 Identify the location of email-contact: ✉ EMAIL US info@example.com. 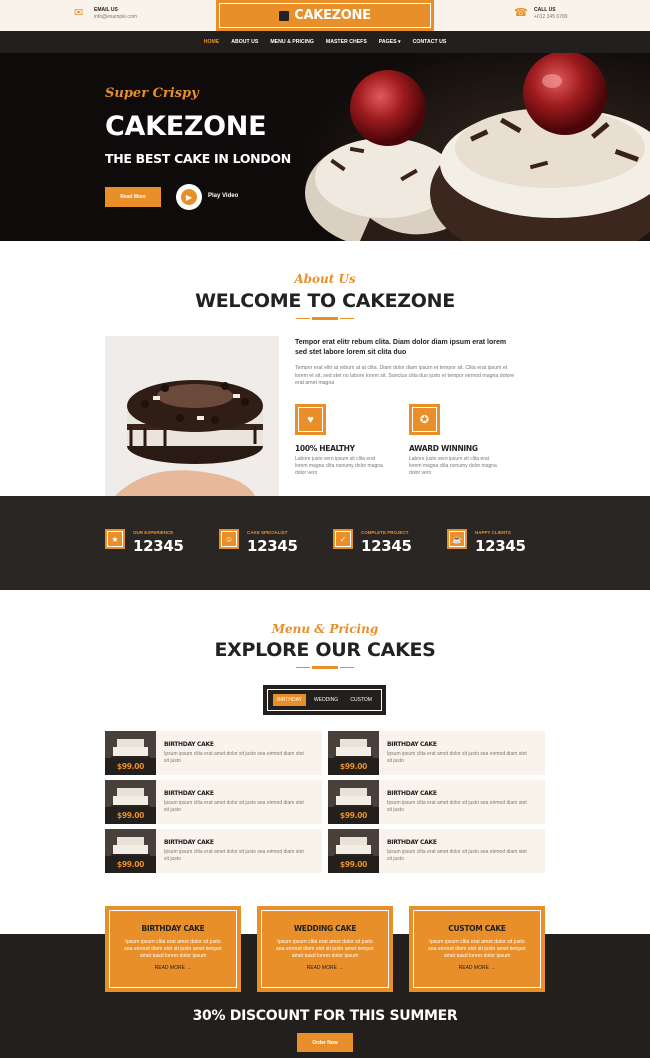
(105, 14).